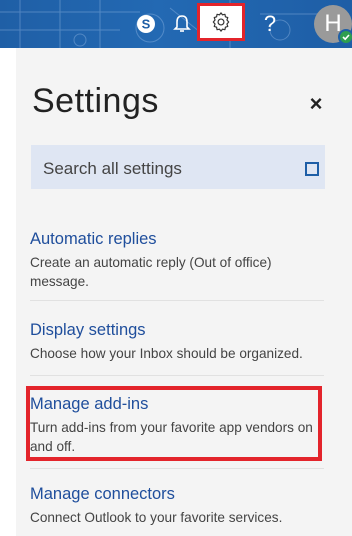 The width and height of the screenshot is (352, 536). Describe the element at coordinates (176, 330) in the screenshot. I see `display-settings-link: Display settings` at that location.